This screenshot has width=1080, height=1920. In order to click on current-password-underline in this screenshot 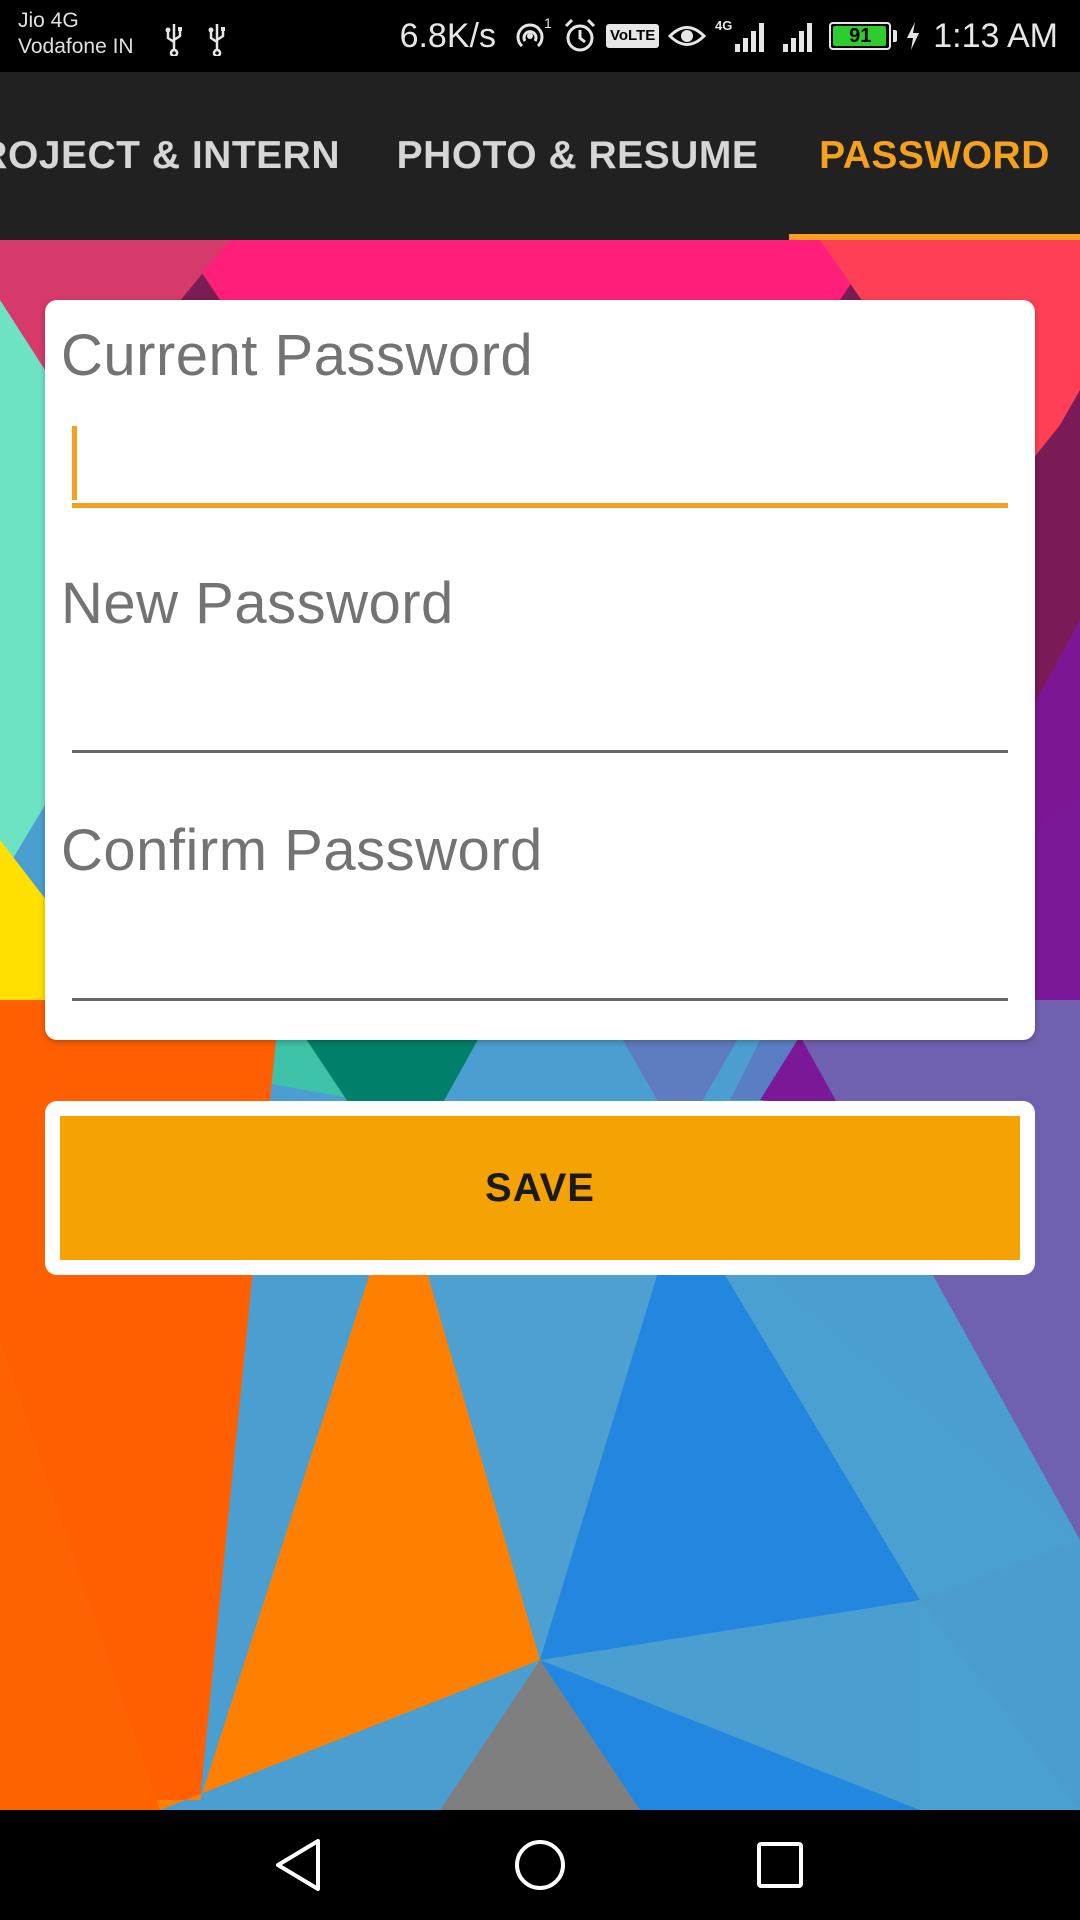, I will do `click(540, 505)`.